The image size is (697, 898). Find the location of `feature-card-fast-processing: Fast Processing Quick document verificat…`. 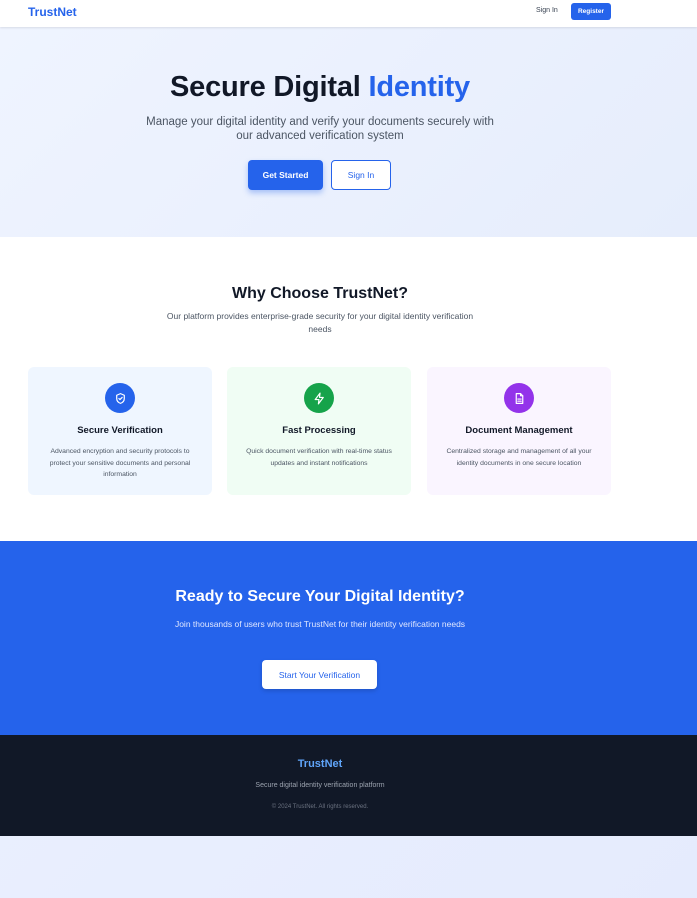

feature-card-fast-processing: Fast Processing Quick document verificat… is located at coordinates (319, 431).